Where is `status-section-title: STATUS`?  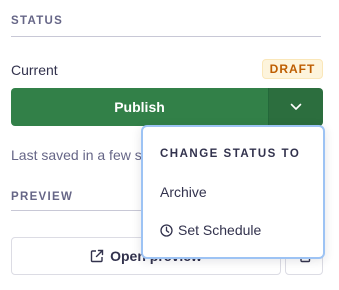
status-section-title: STATUS is located at coordinates (37, 21).